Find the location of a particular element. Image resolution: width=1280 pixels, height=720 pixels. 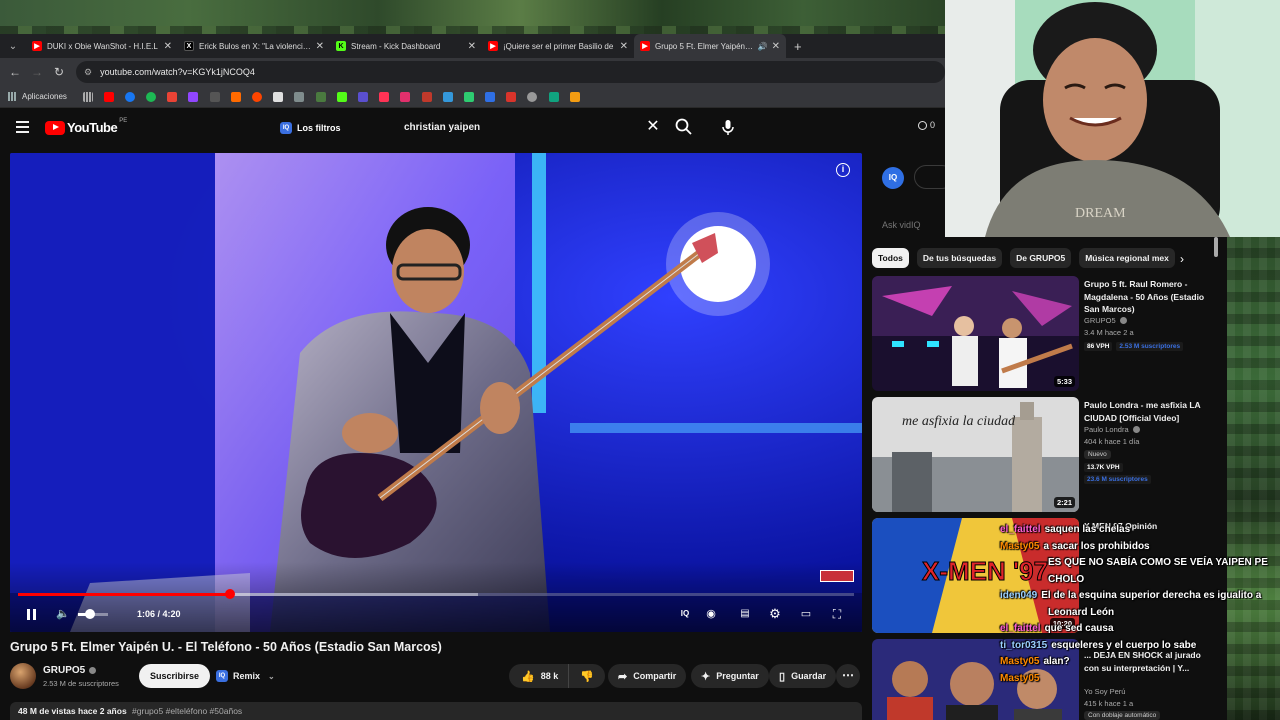

apps-bookmark: Aplicaciones is located at coordinates (37, 96).